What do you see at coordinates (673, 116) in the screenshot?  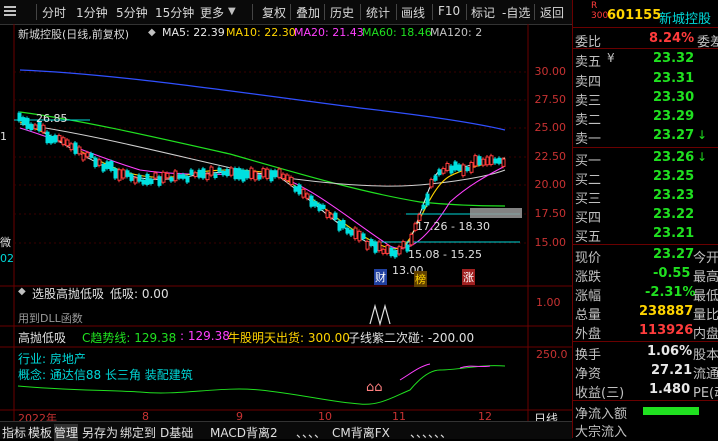 I see `sell2-price: 23.29` at bounding box center [673, 116].